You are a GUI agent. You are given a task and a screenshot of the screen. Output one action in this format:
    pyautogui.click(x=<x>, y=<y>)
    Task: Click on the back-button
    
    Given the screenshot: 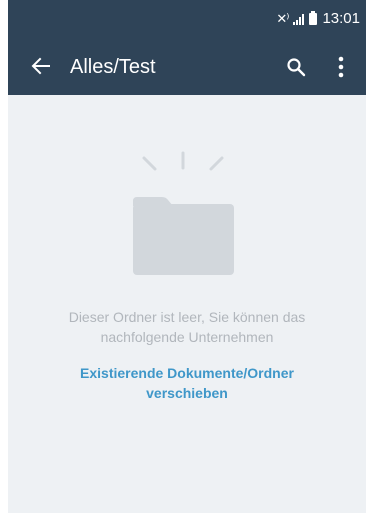 What is the action you would take?
    pyautogui.click(x=41, y=66)
    